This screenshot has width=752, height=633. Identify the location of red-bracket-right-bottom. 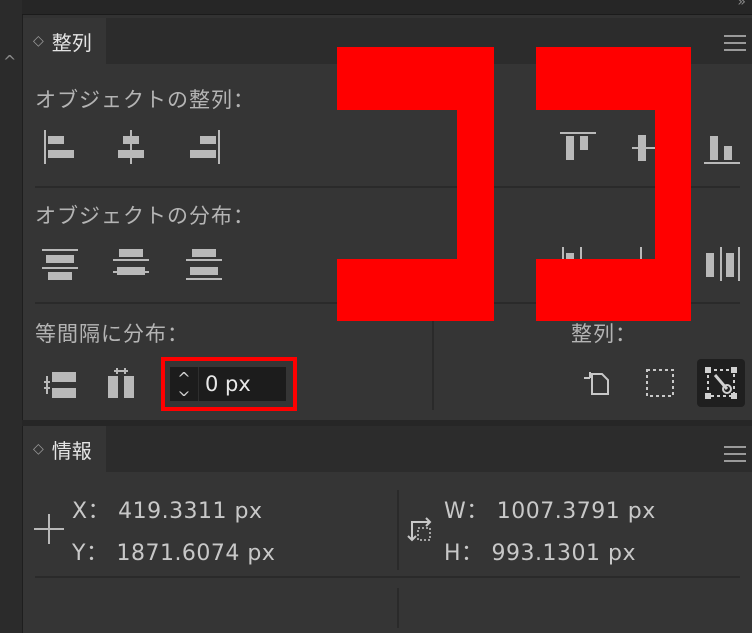
(613, 290).